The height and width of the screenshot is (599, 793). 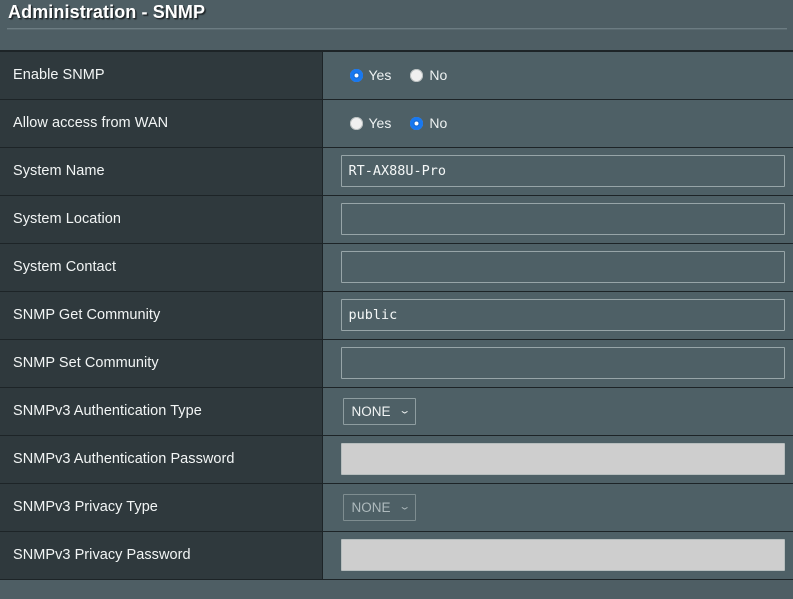 I want to click on row-label-system-name: System Name, so click(x=161, y=171).